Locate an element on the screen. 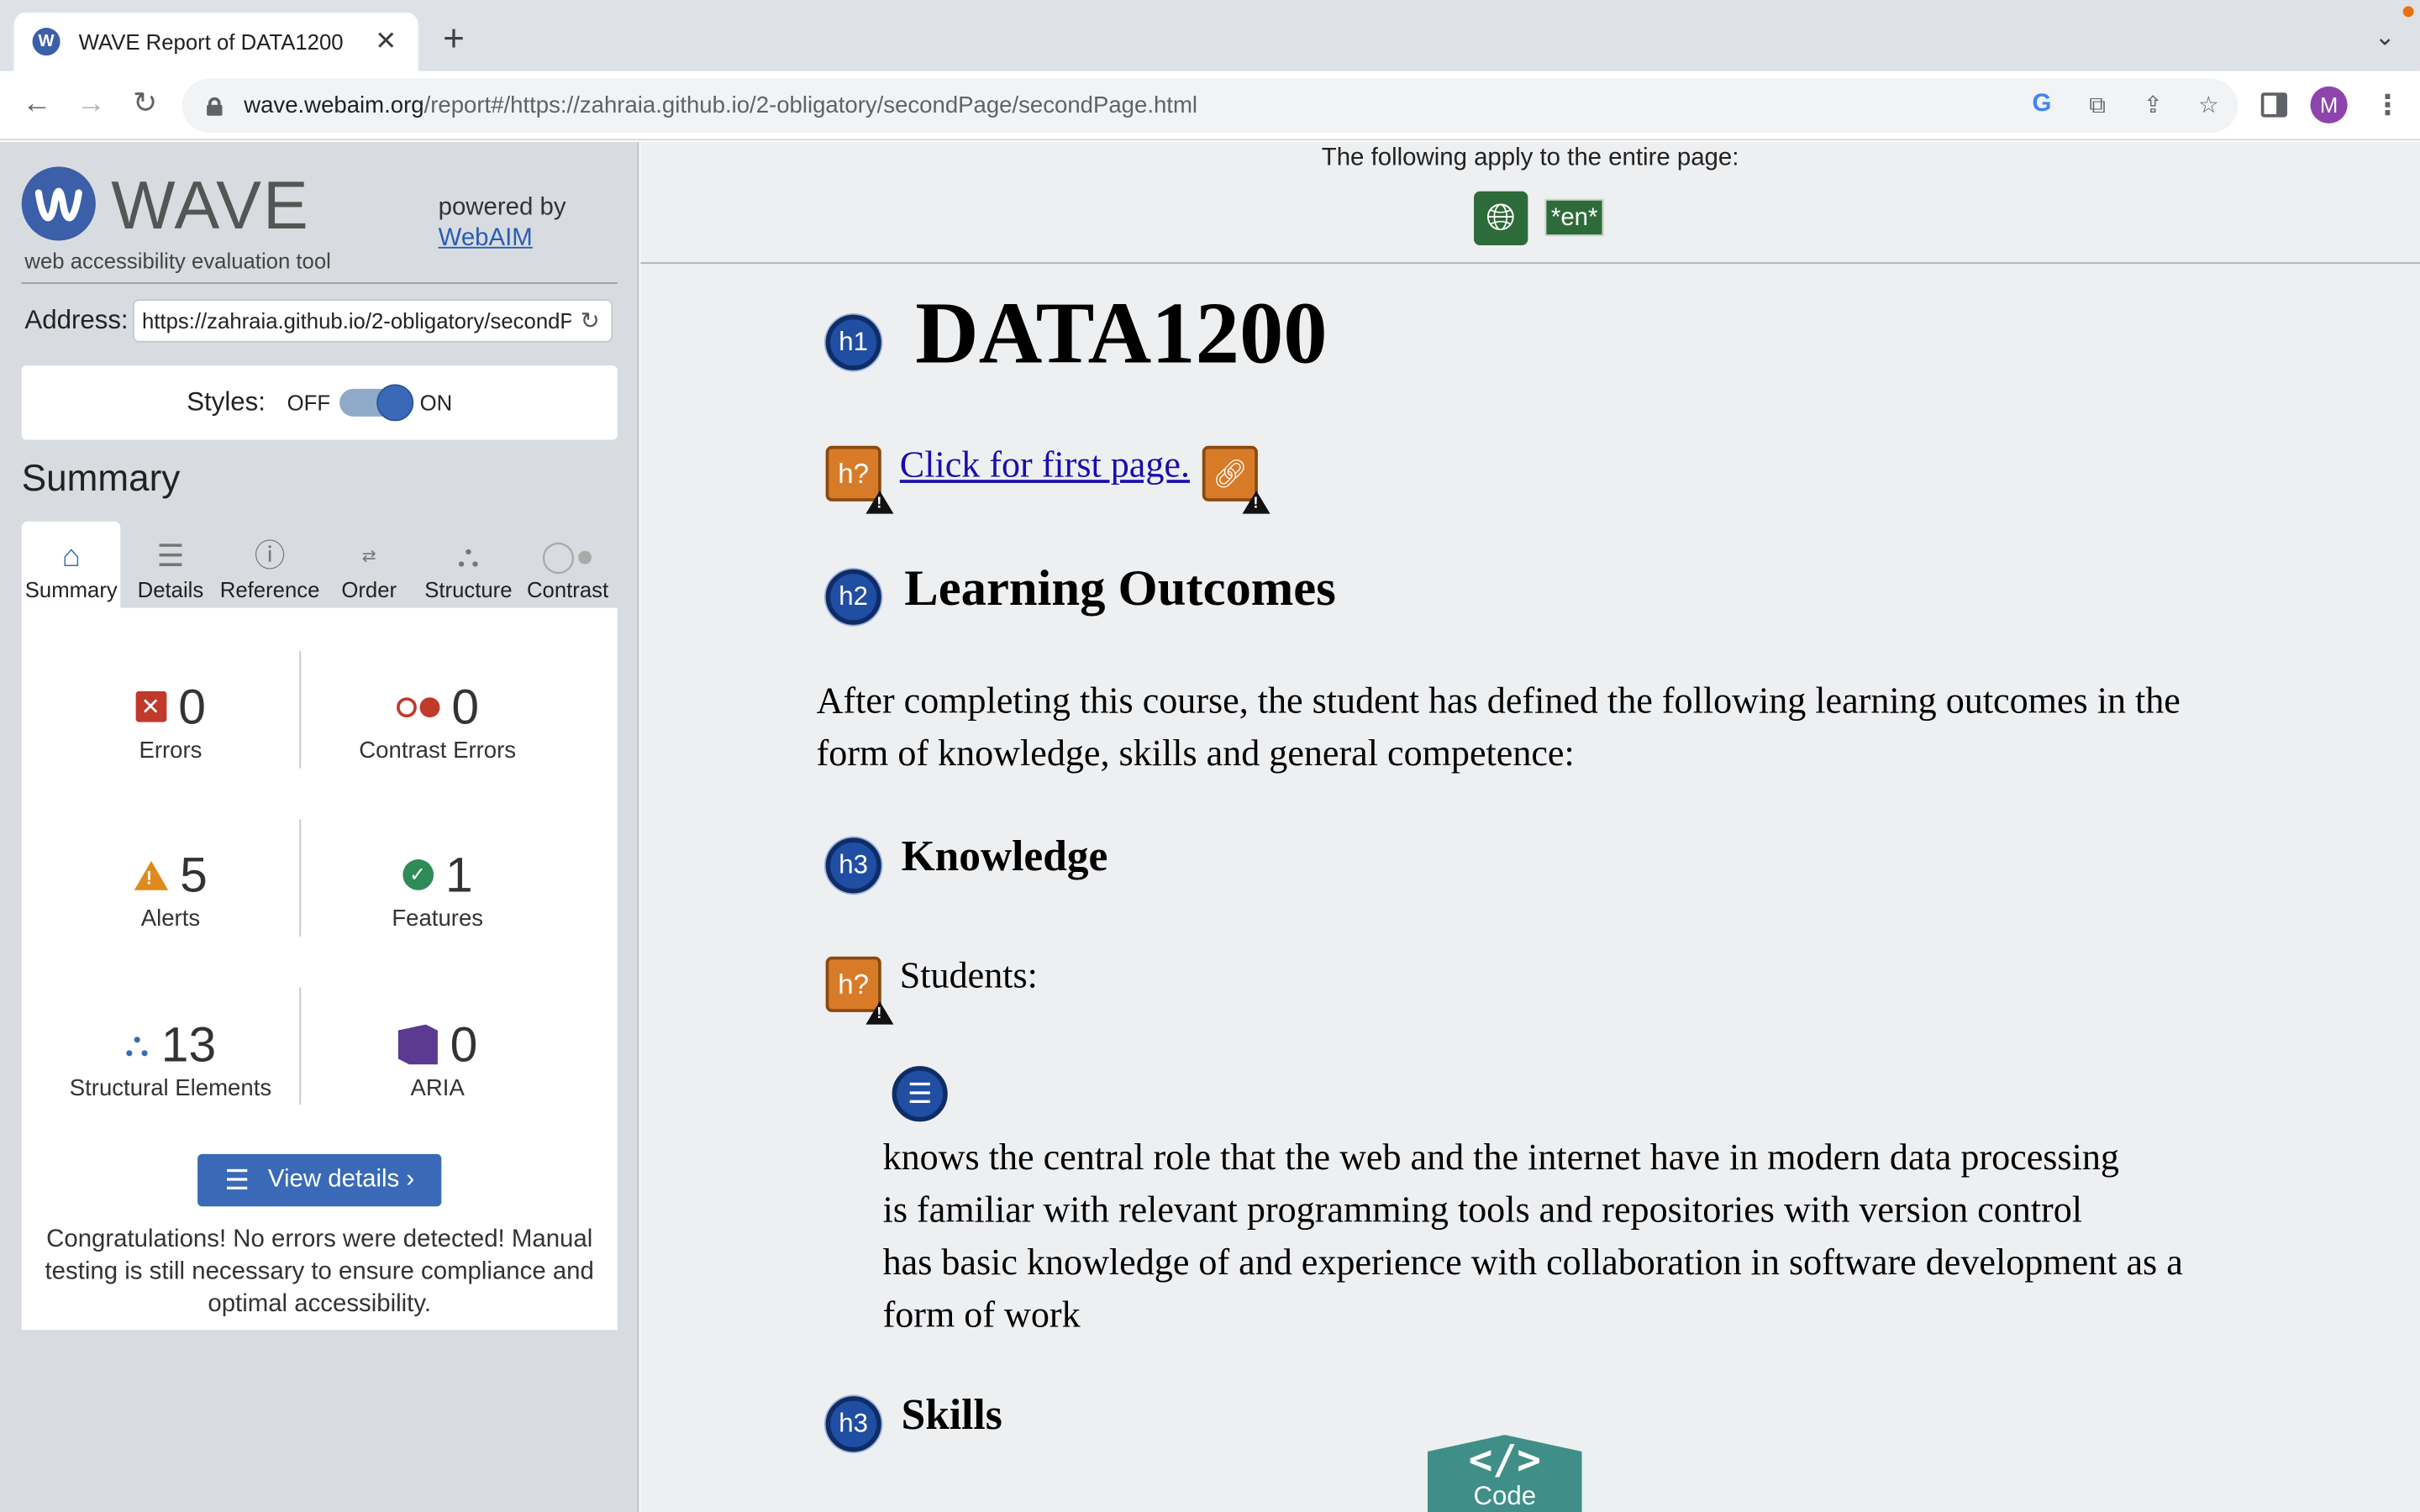  wave-logo-icon is located at coordinates (58, 203).